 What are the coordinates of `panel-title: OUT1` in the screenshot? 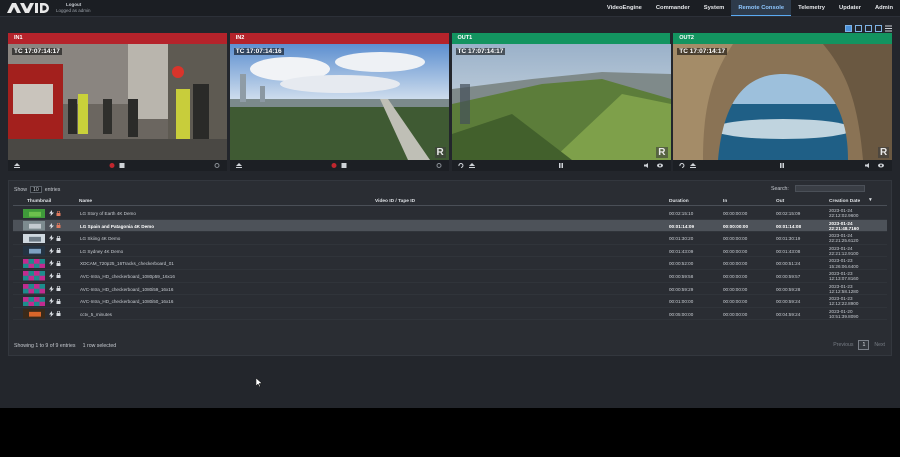 It's located at (465, 38).